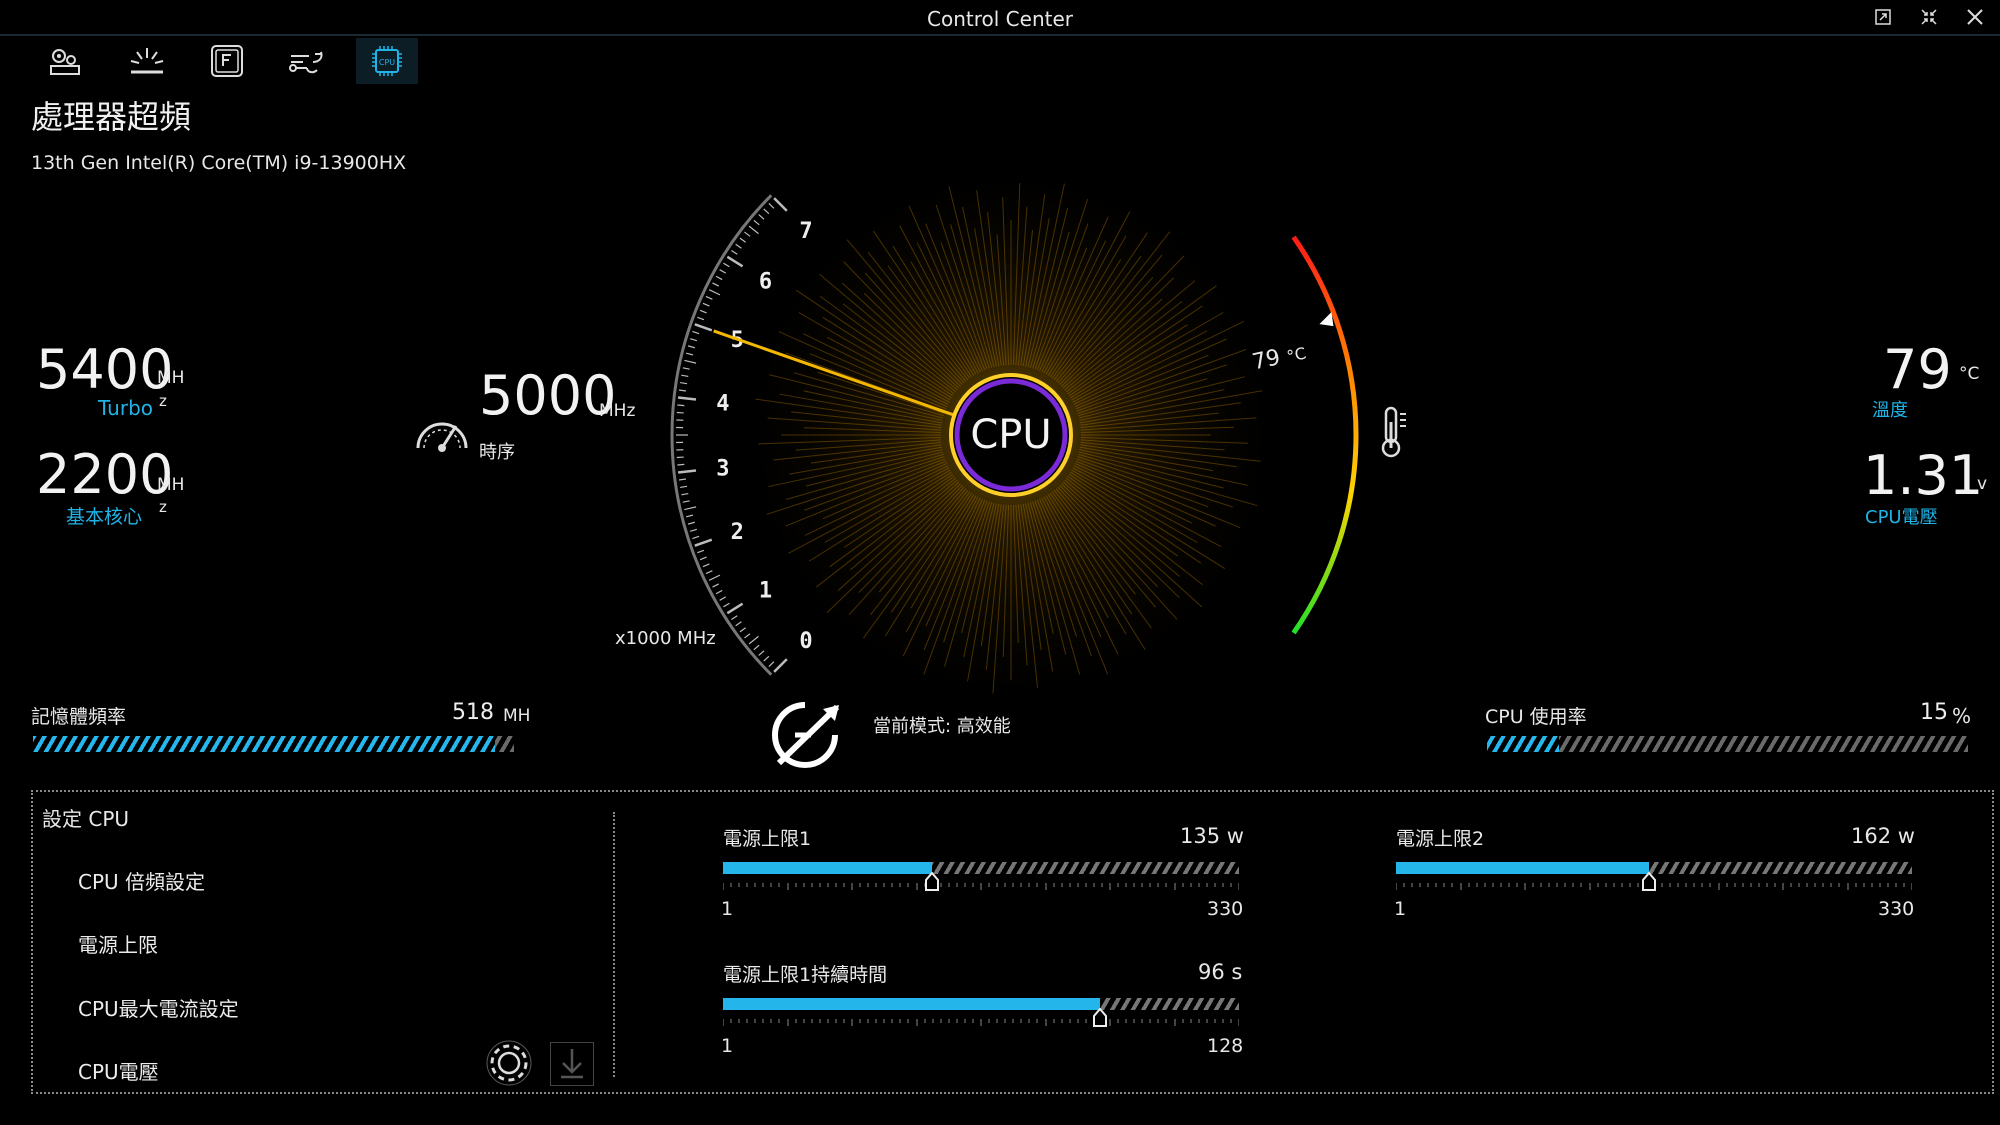 This screenshot has height=1125, width=2000. I want to click on cpu-usage-unit: %, so click(1962, 716).